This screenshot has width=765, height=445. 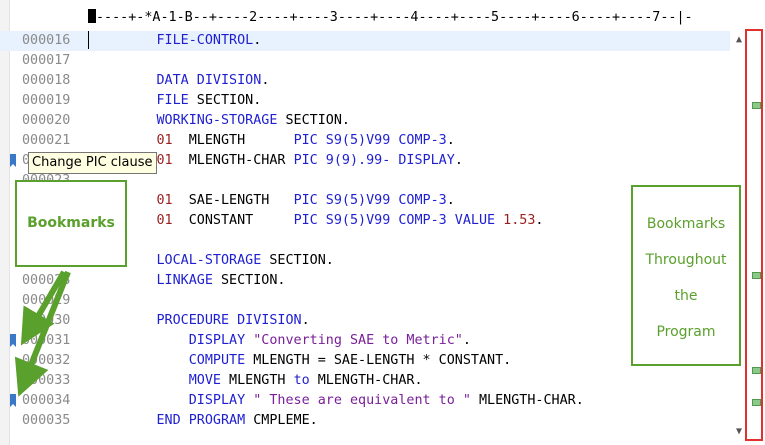 What do you see at coordinates (42, 333) in the screenshot?
I see `callout-arrows` at bounding box center [42, 333].